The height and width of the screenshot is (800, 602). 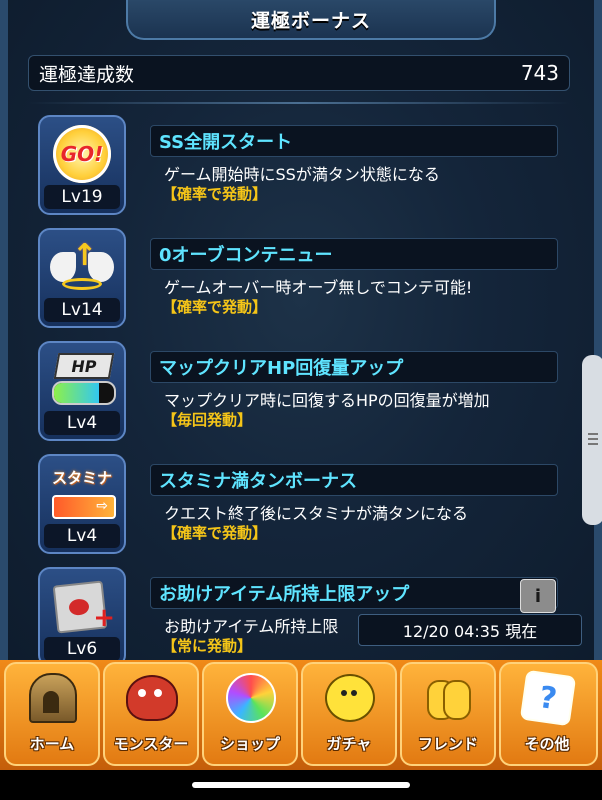 What do you see at coordinates (539, 73) in the screenshot?
I see `achievement-count-value: 743` at bounding box center [539, 73].